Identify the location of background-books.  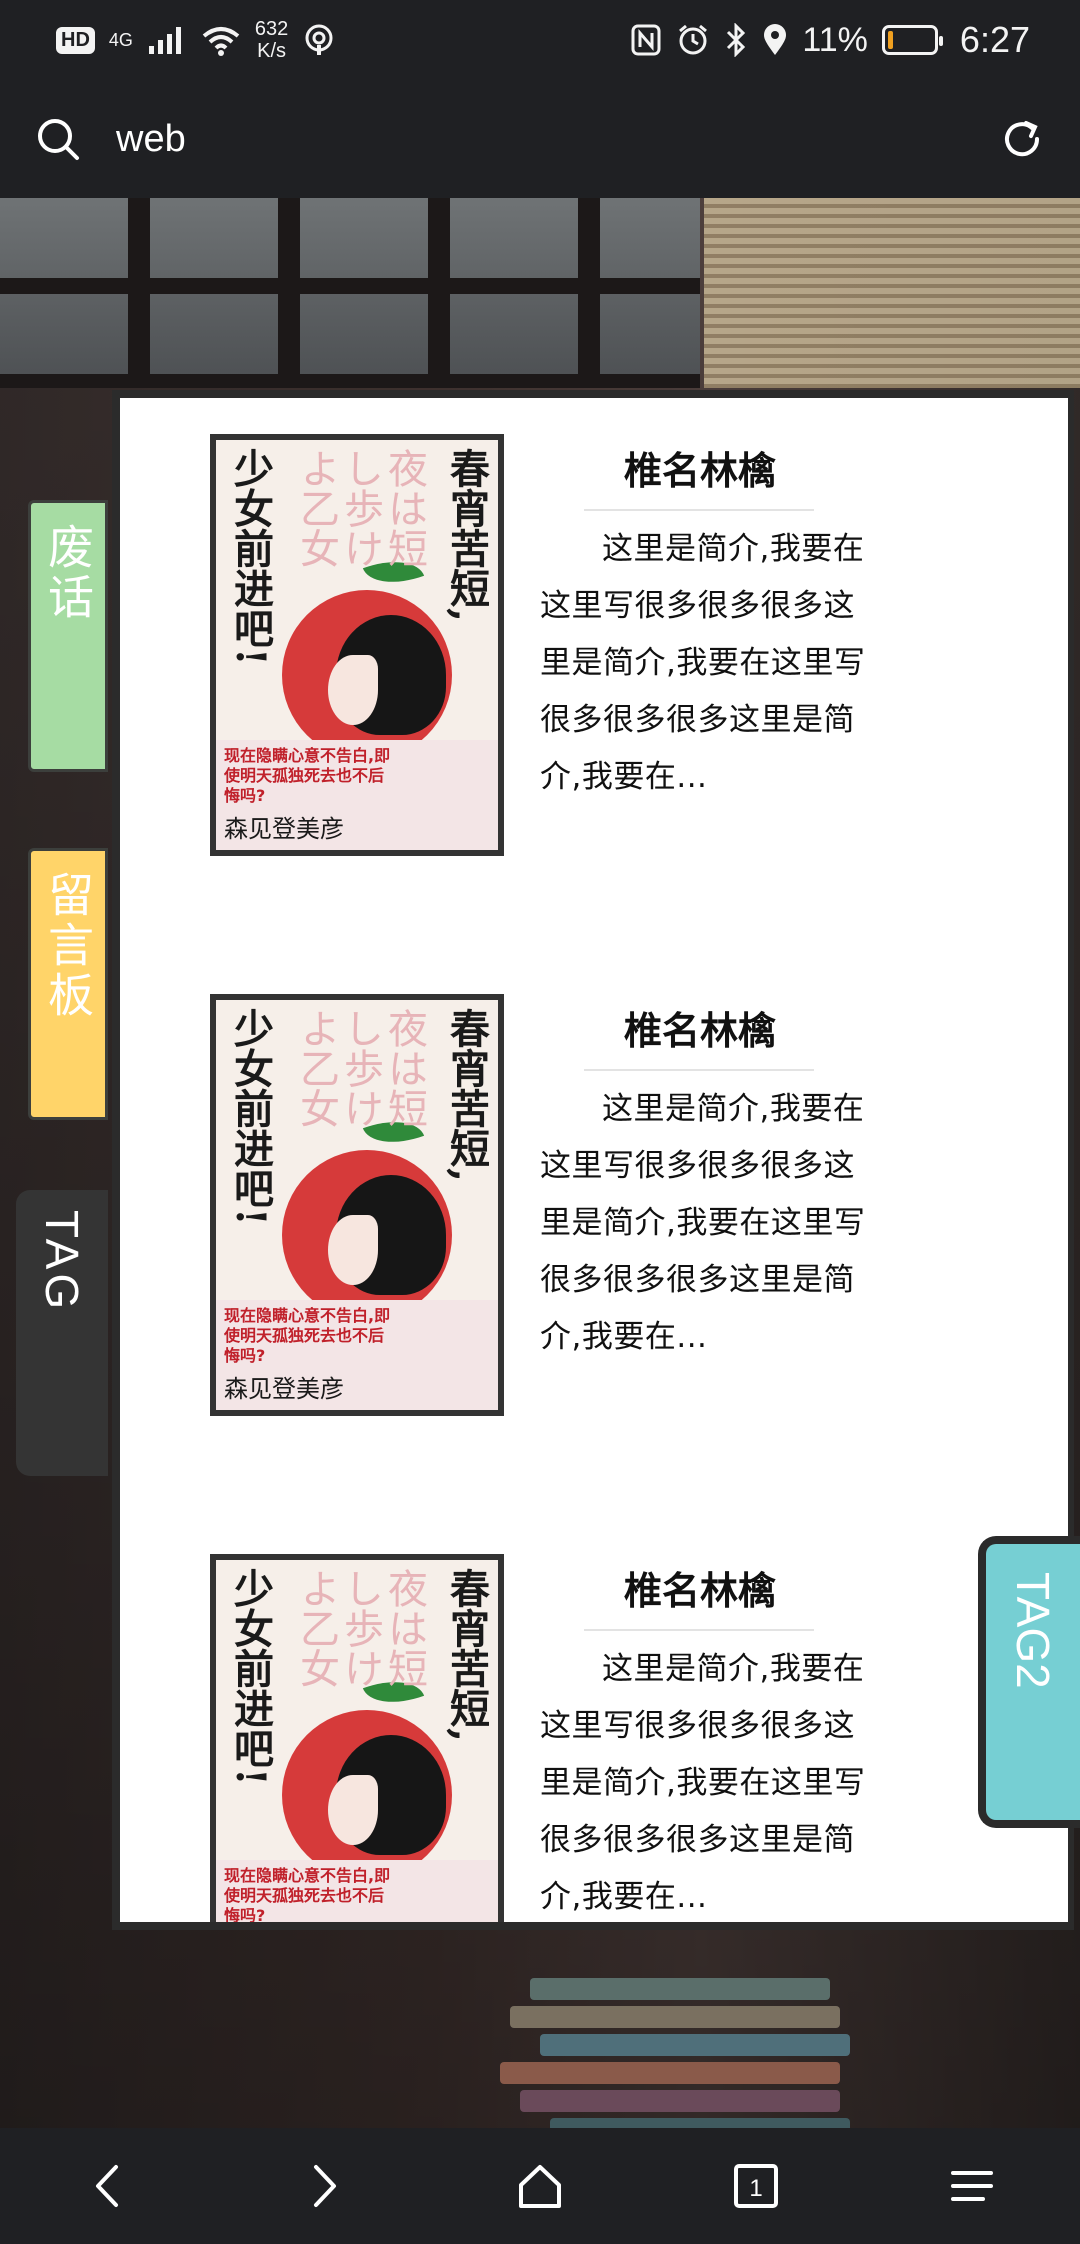
(680, 2043).